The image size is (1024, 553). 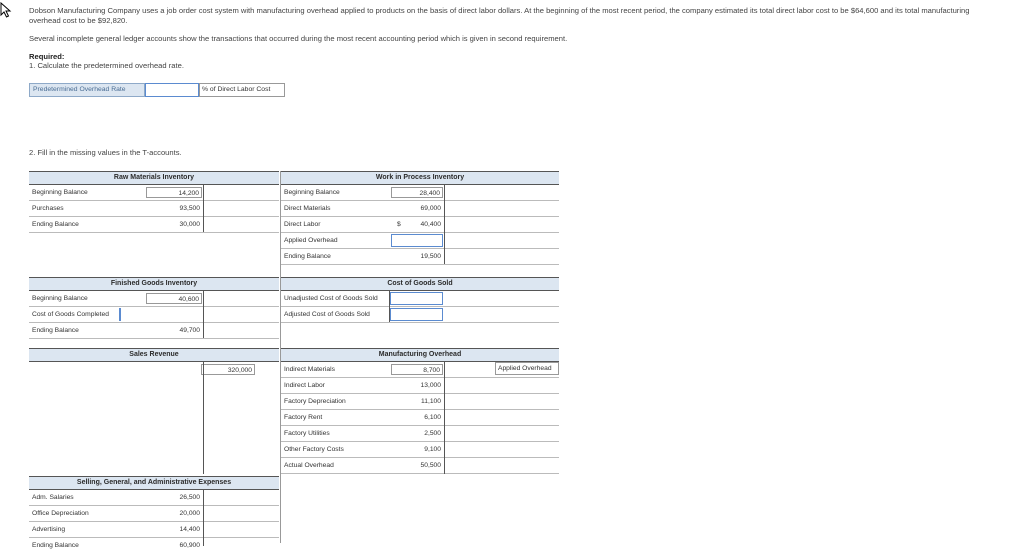 I want to click on row-value: 13,000, so click(x=430, y=385).